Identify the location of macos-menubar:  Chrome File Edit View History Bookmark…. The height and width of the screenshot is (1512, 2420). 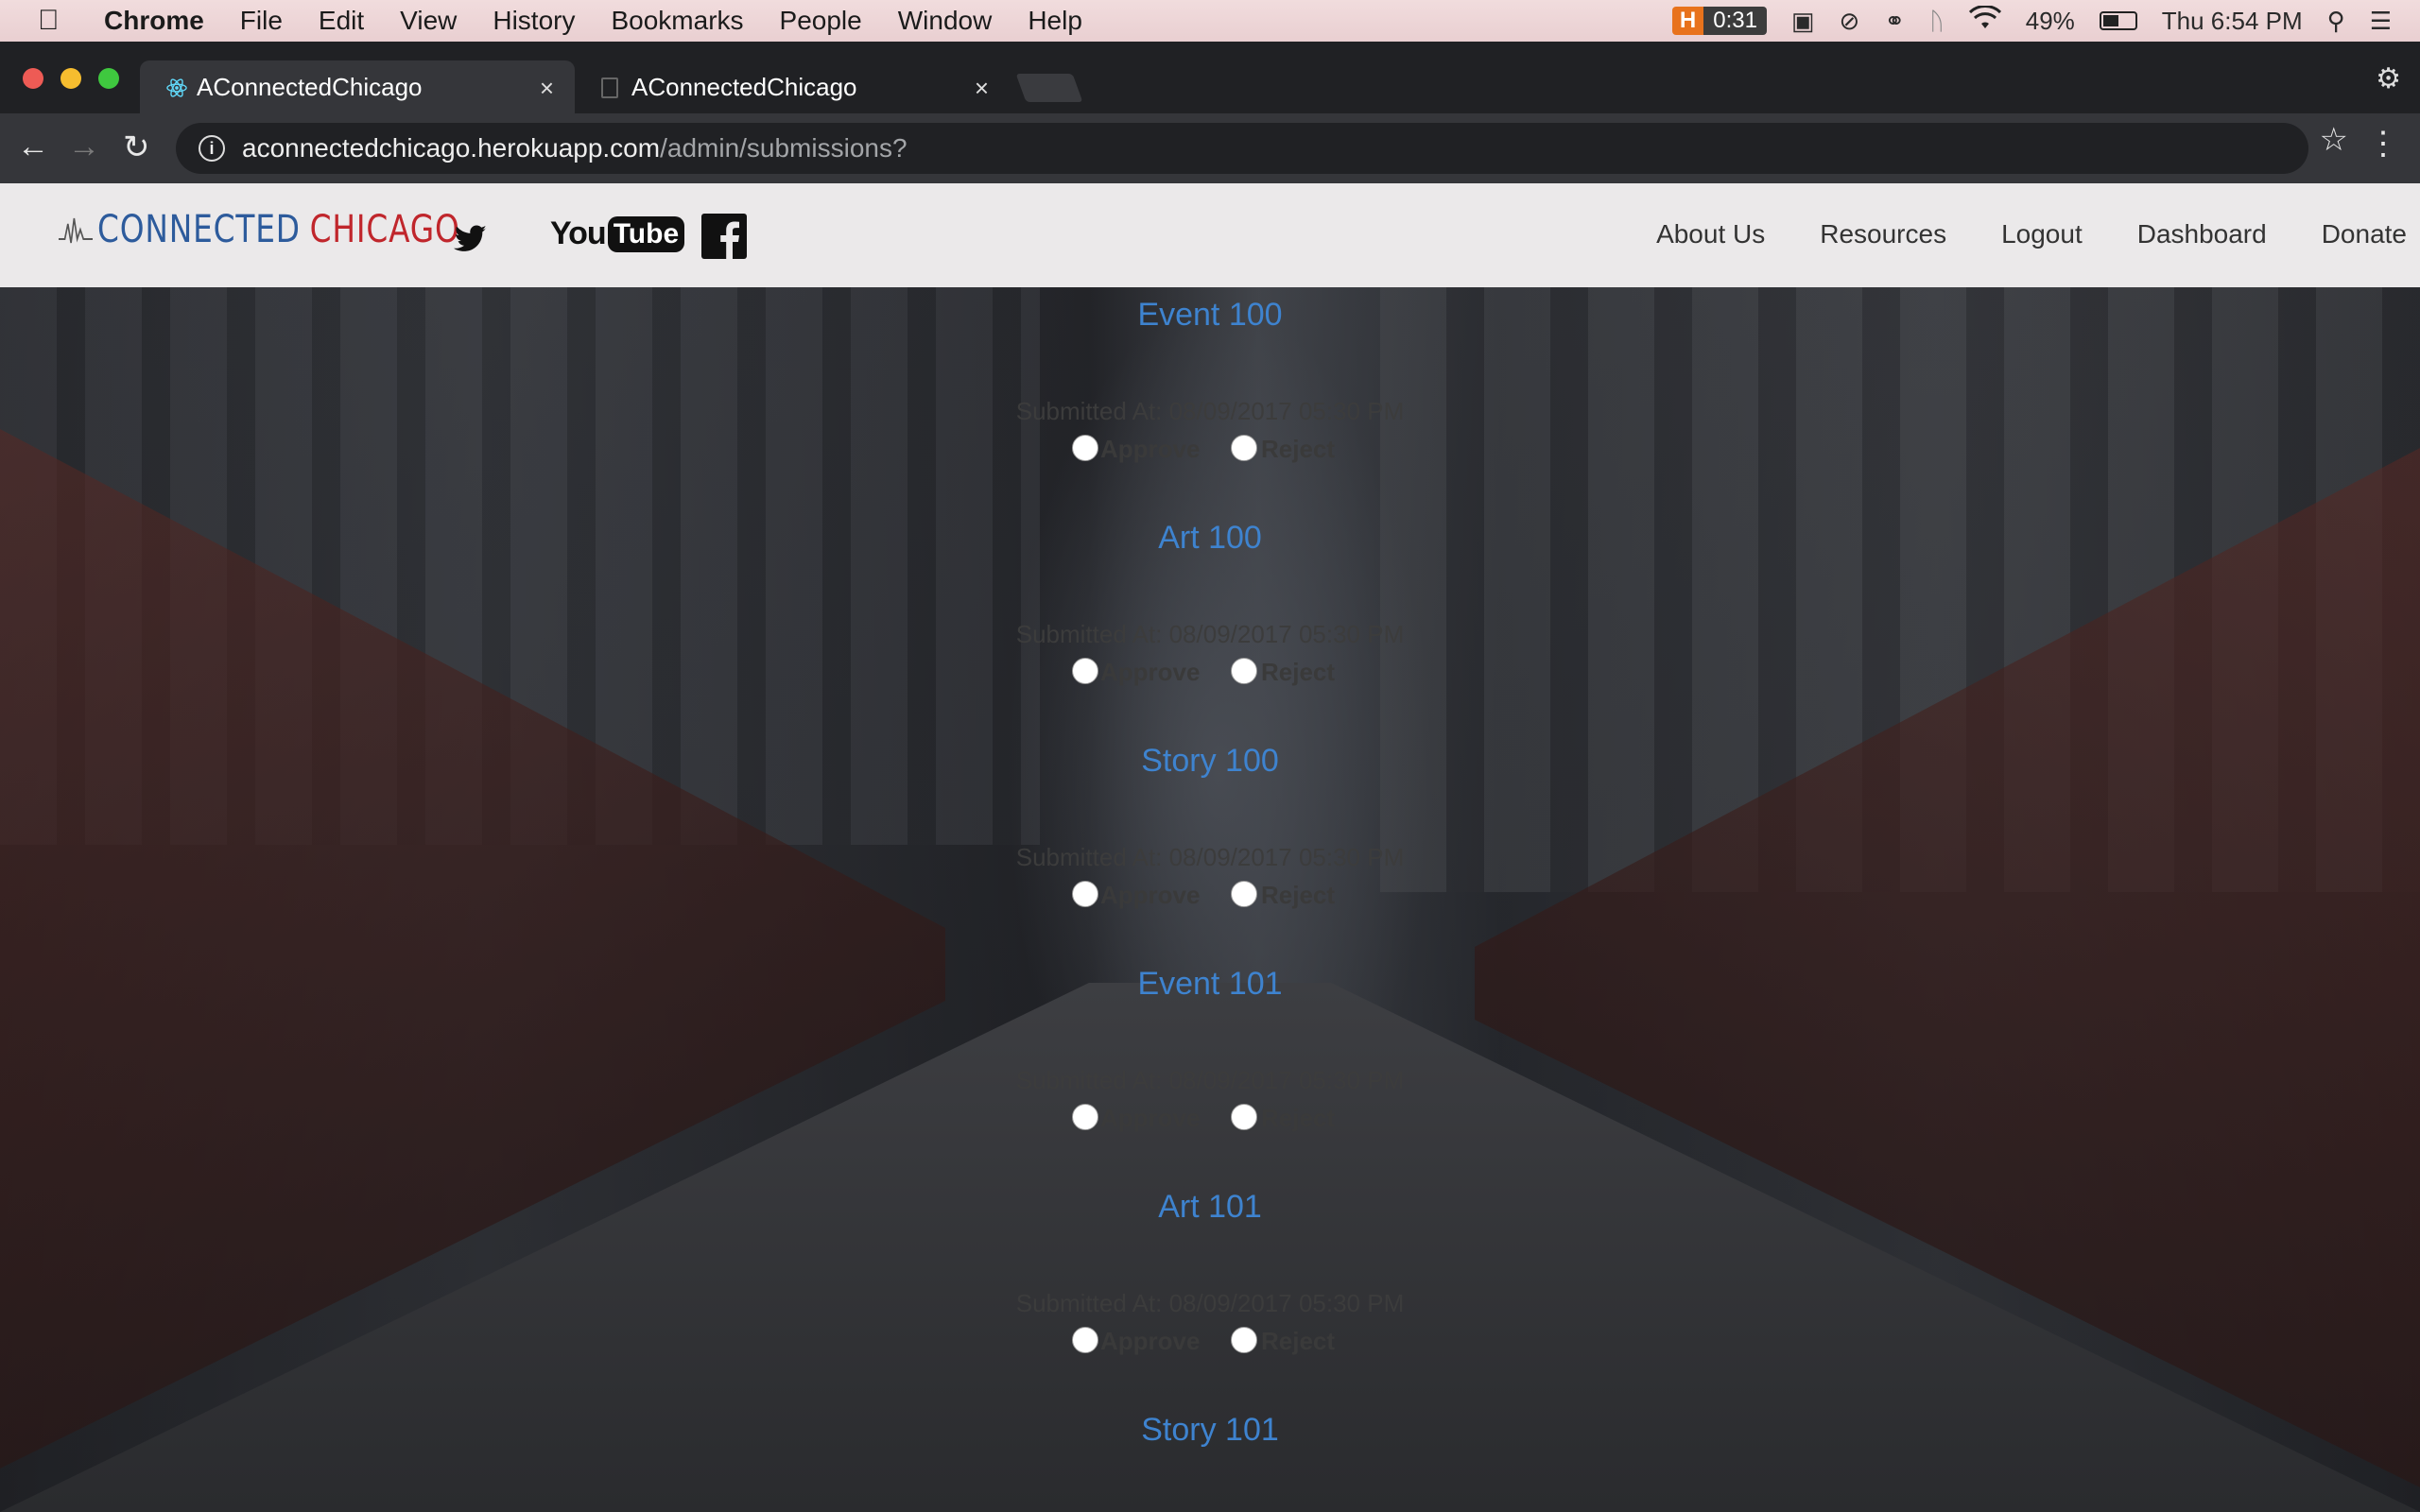
(1210, 21).